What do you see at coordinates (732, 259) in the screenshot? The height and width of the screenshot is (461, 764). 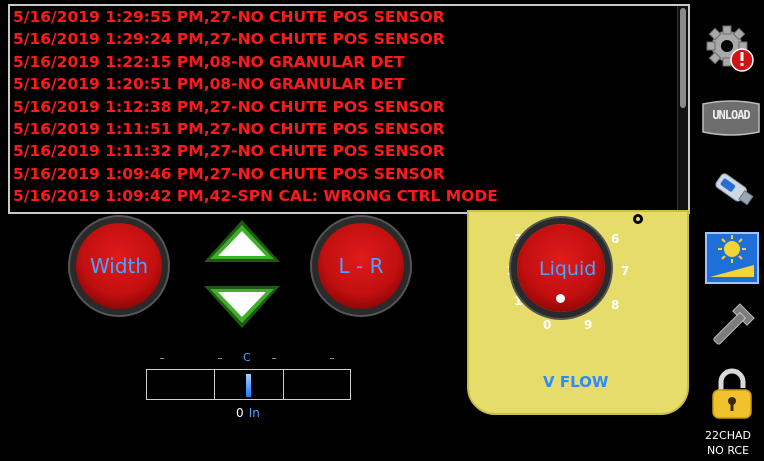 I see `brightness-icon` at bounding box center [732, 259].